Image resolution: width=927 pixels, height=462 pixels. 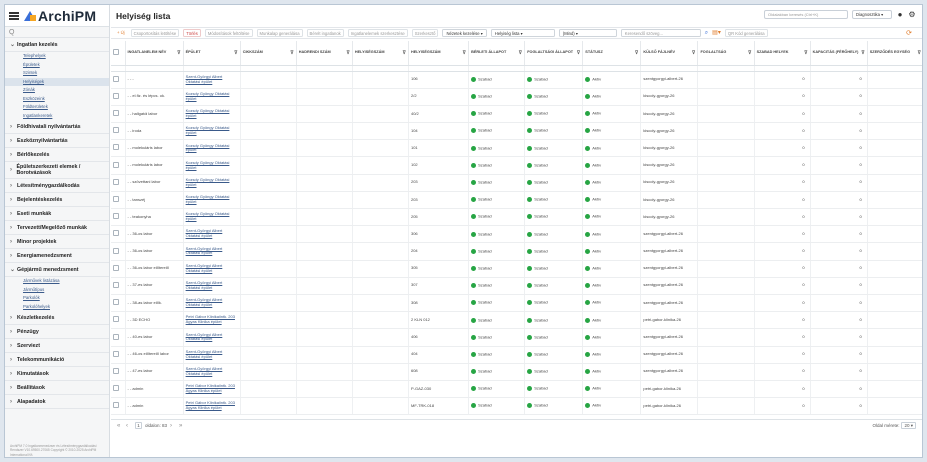 What do you see at coordinates (57, 270) in the screenshot?
I see `sidebar-section: ⌄ Gépjármű menedzsment` at bounding box center [57, 270].